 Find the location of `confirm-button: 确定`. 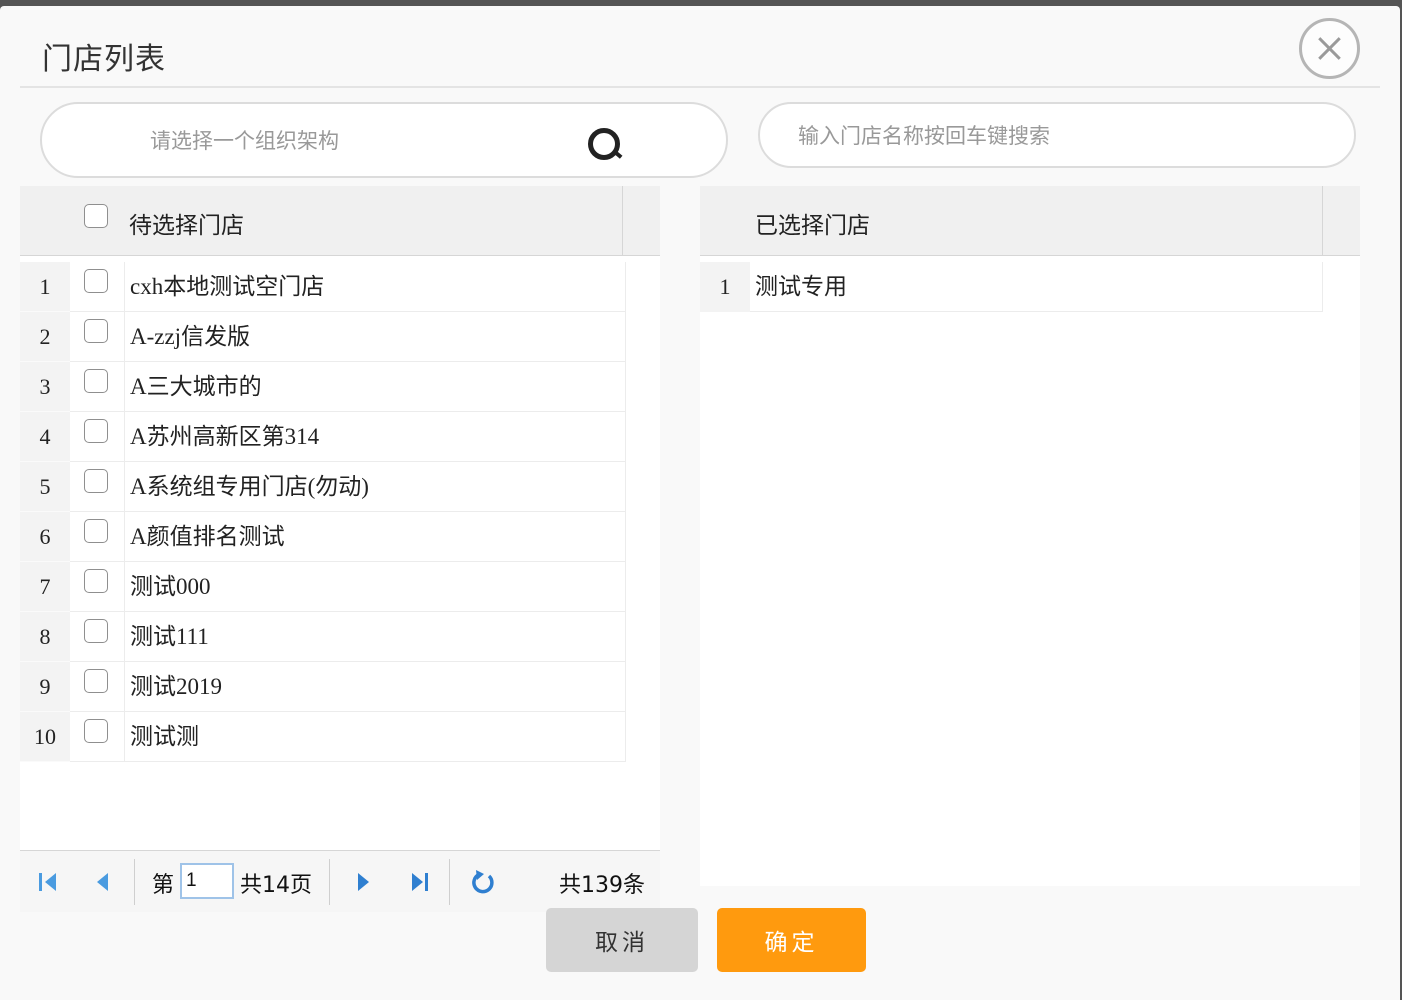

confirm-button: 确定 is located at coordinates (791, 940).